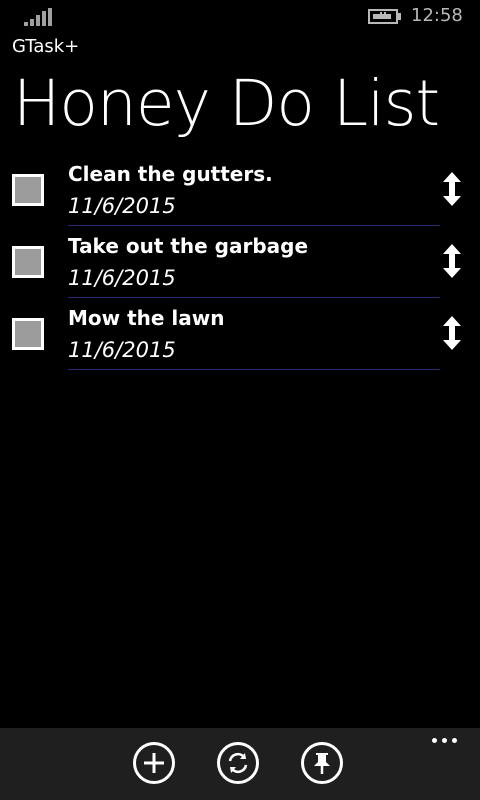  Describe the element at coordinates (254, 369) in the screenshot. I see `task-divider` at that location.